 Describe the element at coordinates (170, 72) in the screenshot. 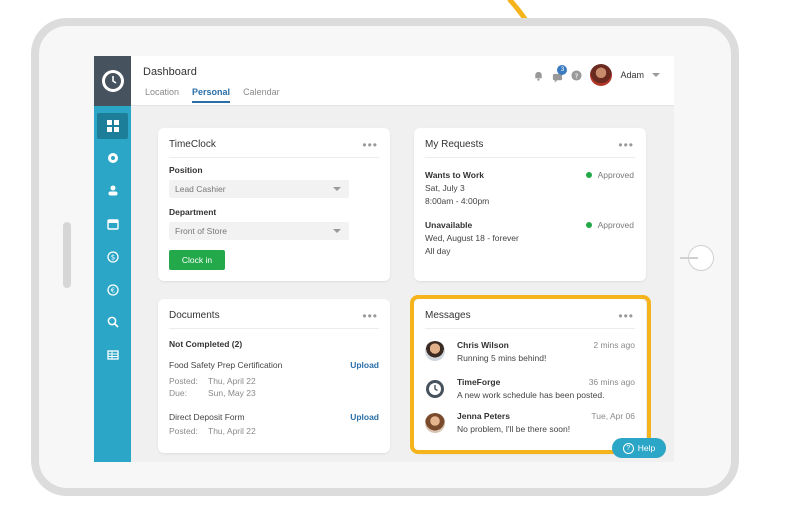

I see `page-title: Dashboard` at that location.